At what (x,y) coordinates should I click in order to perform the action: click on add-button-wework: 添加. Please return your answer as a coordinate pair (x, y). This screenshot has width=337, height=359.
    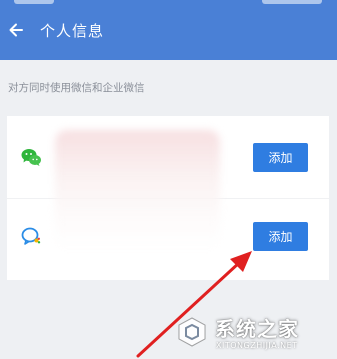
    Looking at the image, I should click on (280, 236).